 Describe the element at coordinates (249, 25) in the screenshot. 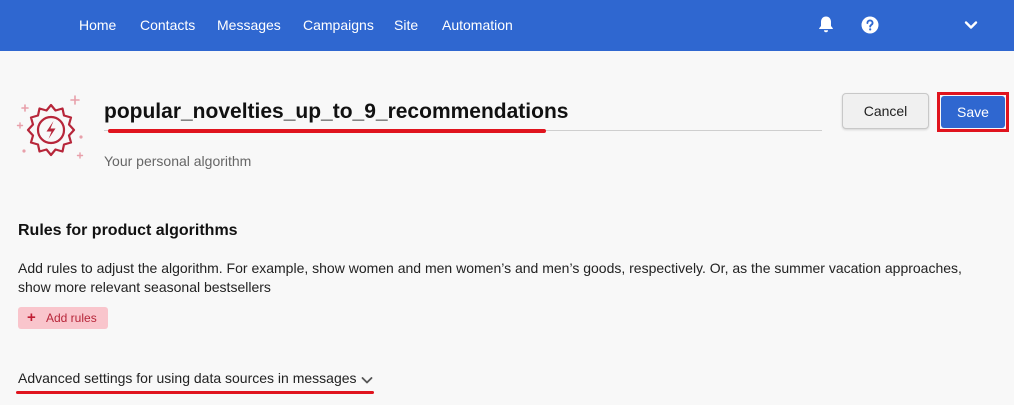

I see `nav-messages: Messages` at that location.